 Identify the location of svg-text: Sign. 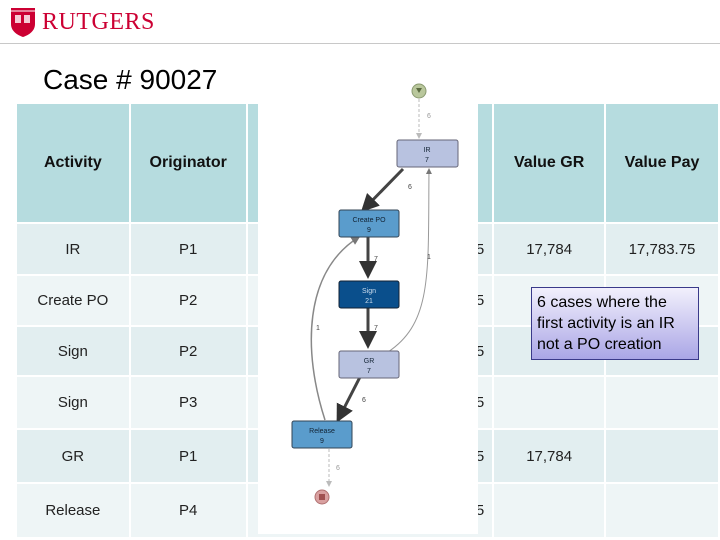
(369, 291).